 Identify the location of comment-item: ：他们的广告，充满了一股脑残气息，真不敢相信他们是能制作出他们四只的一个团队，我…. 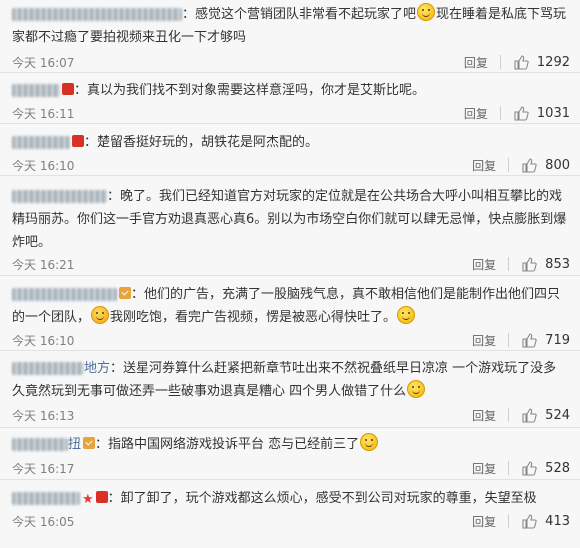
(290, 313).